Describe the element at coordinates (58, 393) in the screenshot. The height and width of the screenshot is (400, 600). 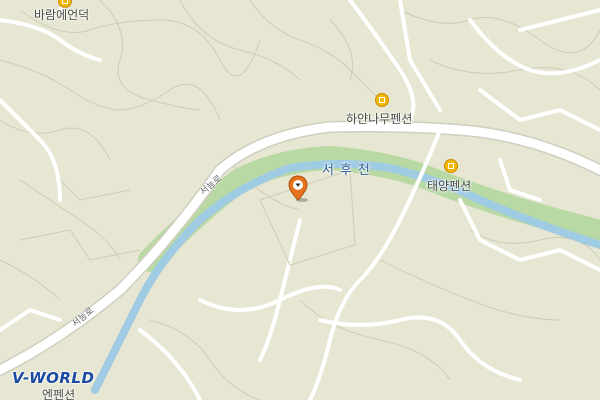
I see `poi-label-en: 엔펜션` at that location.